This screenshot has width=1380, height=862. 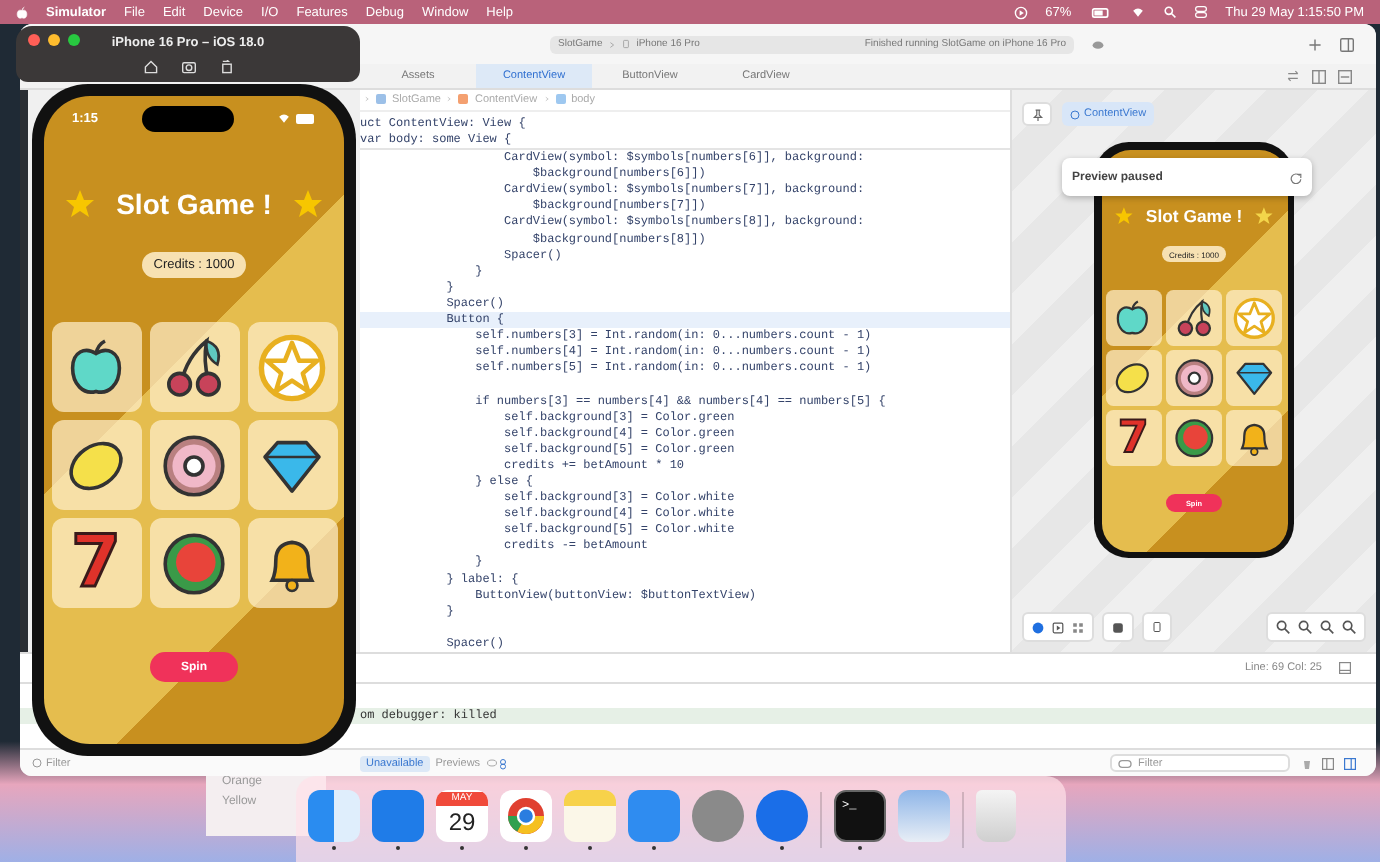 I want to click on plus-icon, so click(x=1315, y=44).